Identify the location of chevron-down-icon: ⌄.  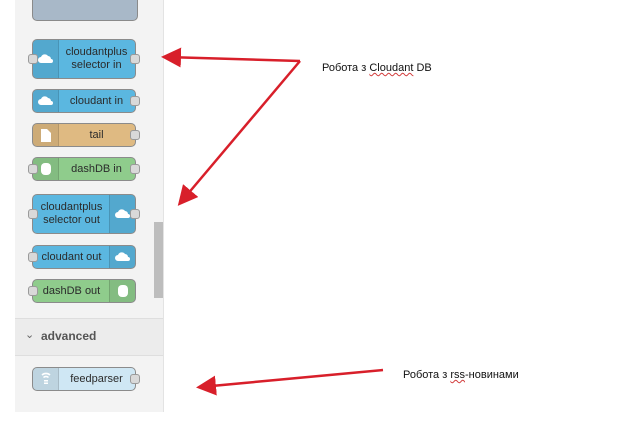
(30, 335).